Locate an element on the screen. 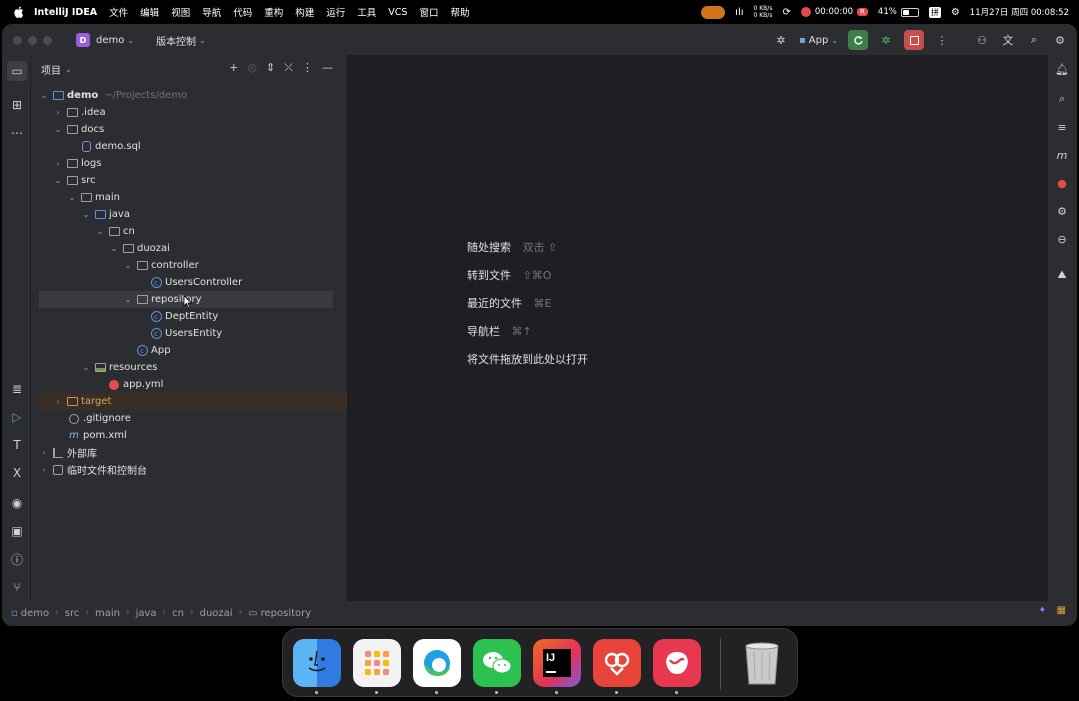 The width and height of the screenshot is (1079, 701). add-icon: + is located at coordinates (233, 68).